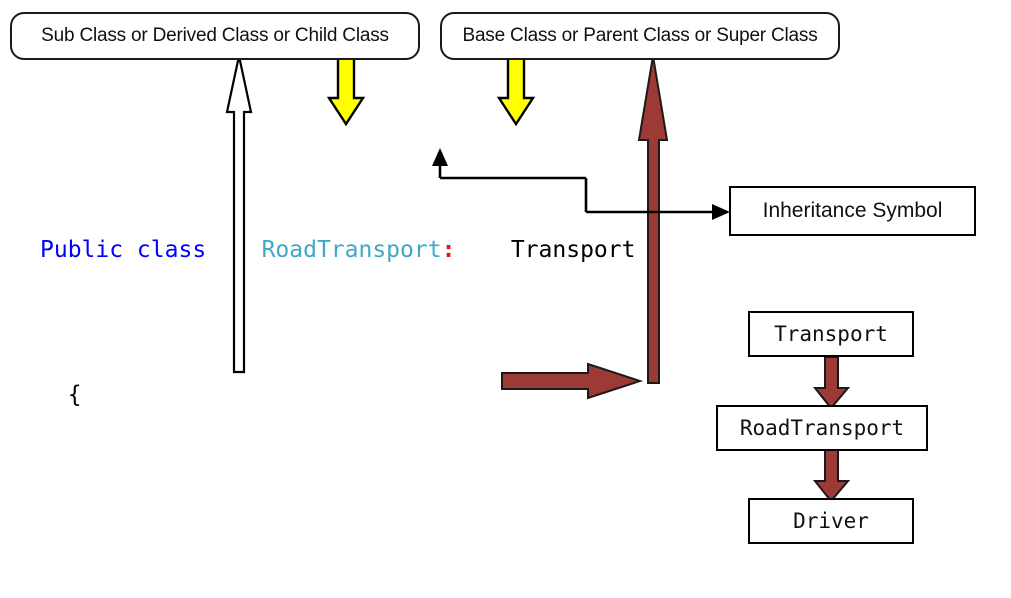 This screenshot has height=598, width=1011. I want to click on elbow-right-arrowhead-icon, so click(721, 212).